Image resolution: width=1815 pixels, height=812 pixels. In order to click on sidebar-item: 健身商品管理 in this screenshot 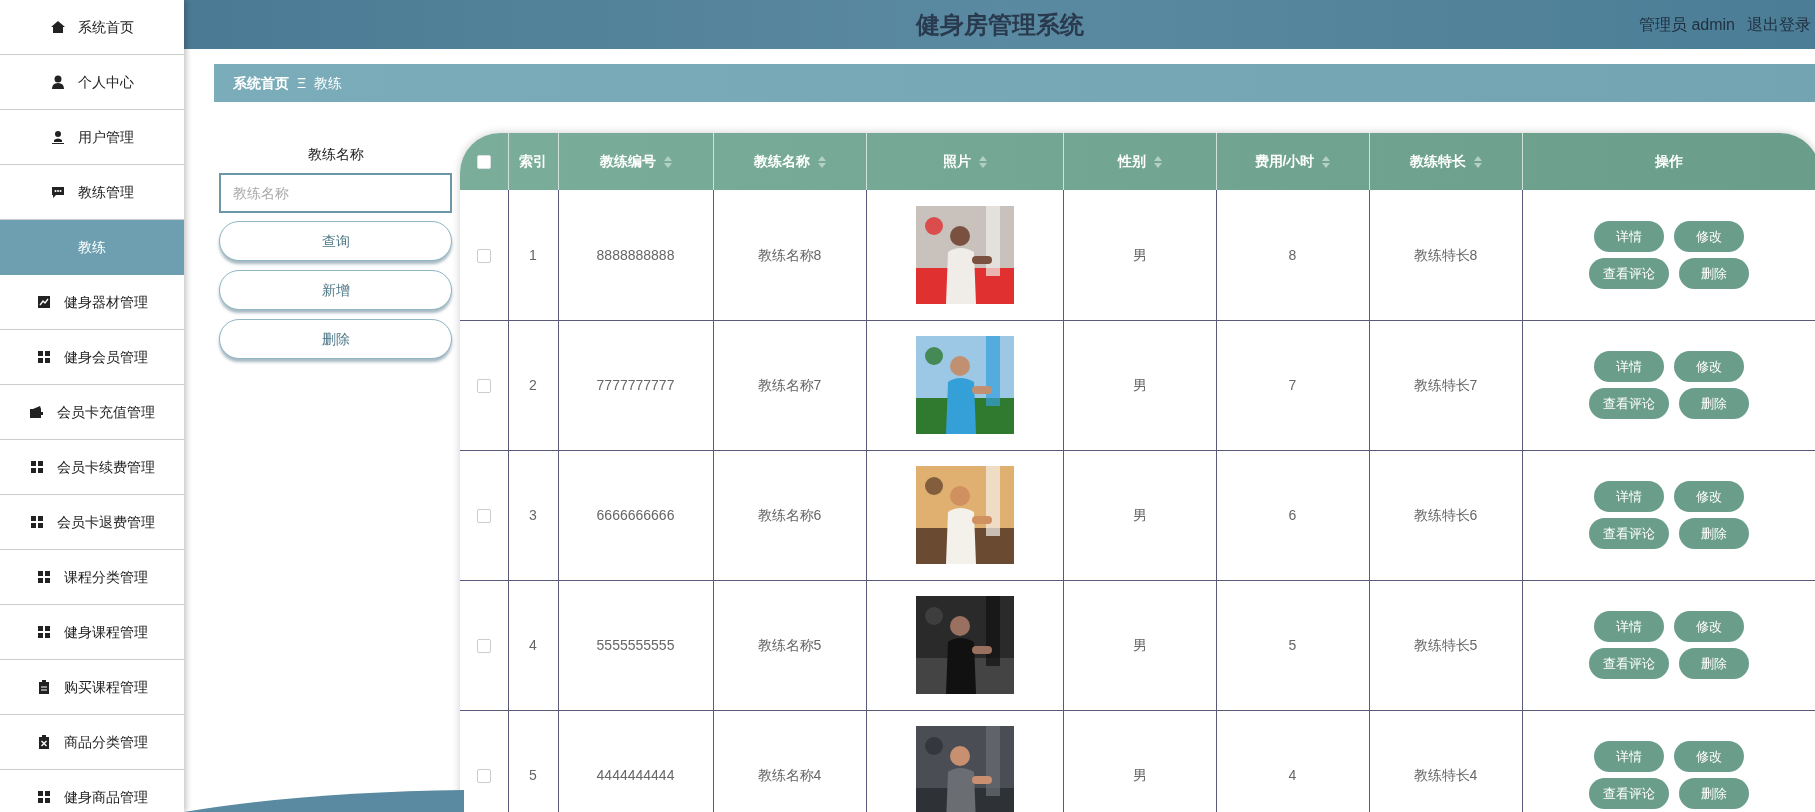, I will do `click(92, 791)`.